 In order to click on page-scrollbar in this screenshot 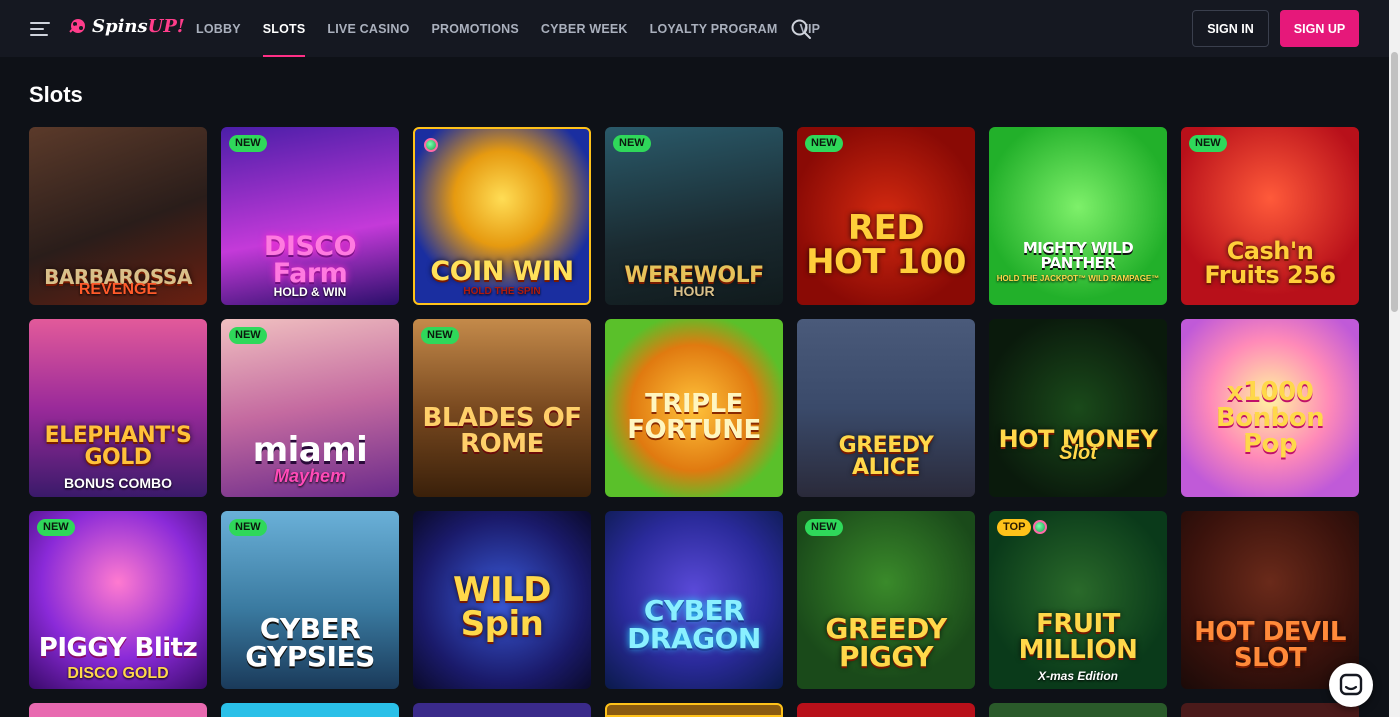, I will do `click(1394, 358)`.